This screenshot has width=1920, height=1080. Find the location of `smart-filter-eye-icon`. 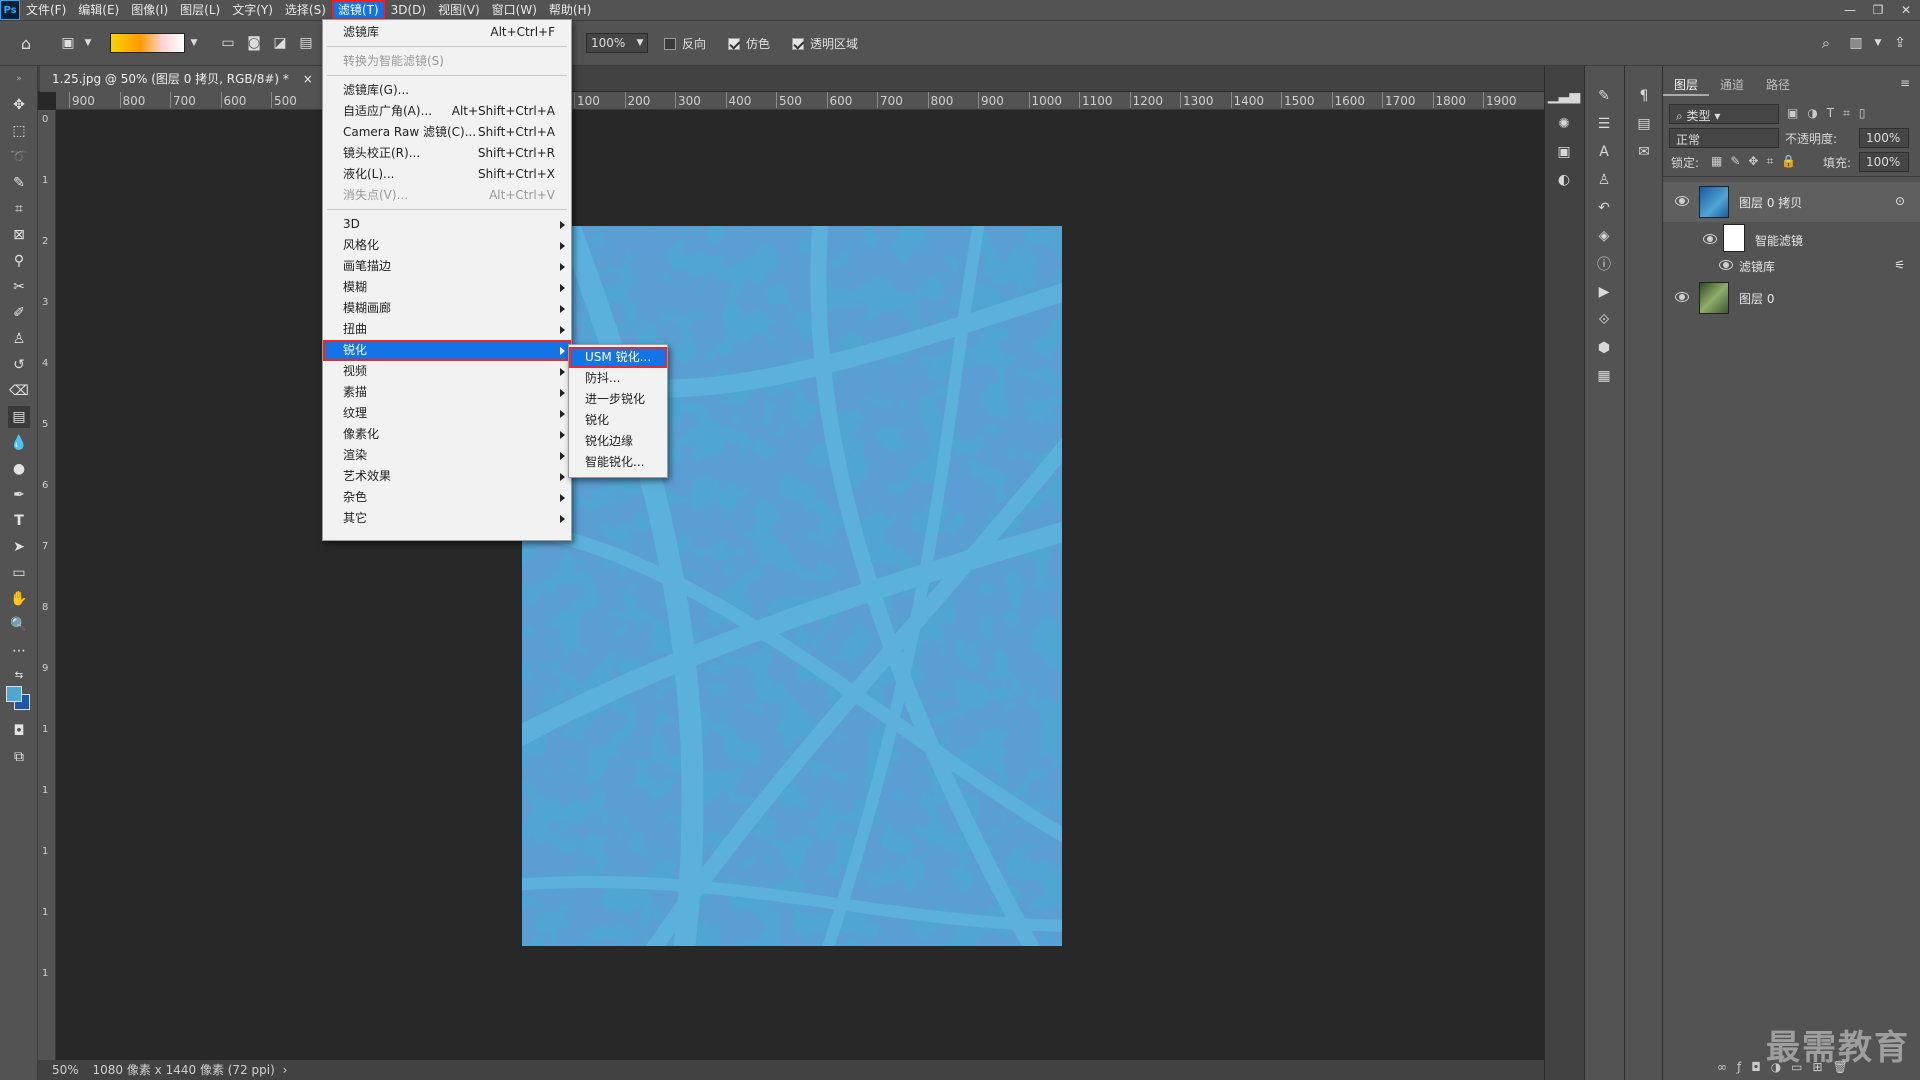

smart-filter-eye-icon is located at coordinates (1710, 239).